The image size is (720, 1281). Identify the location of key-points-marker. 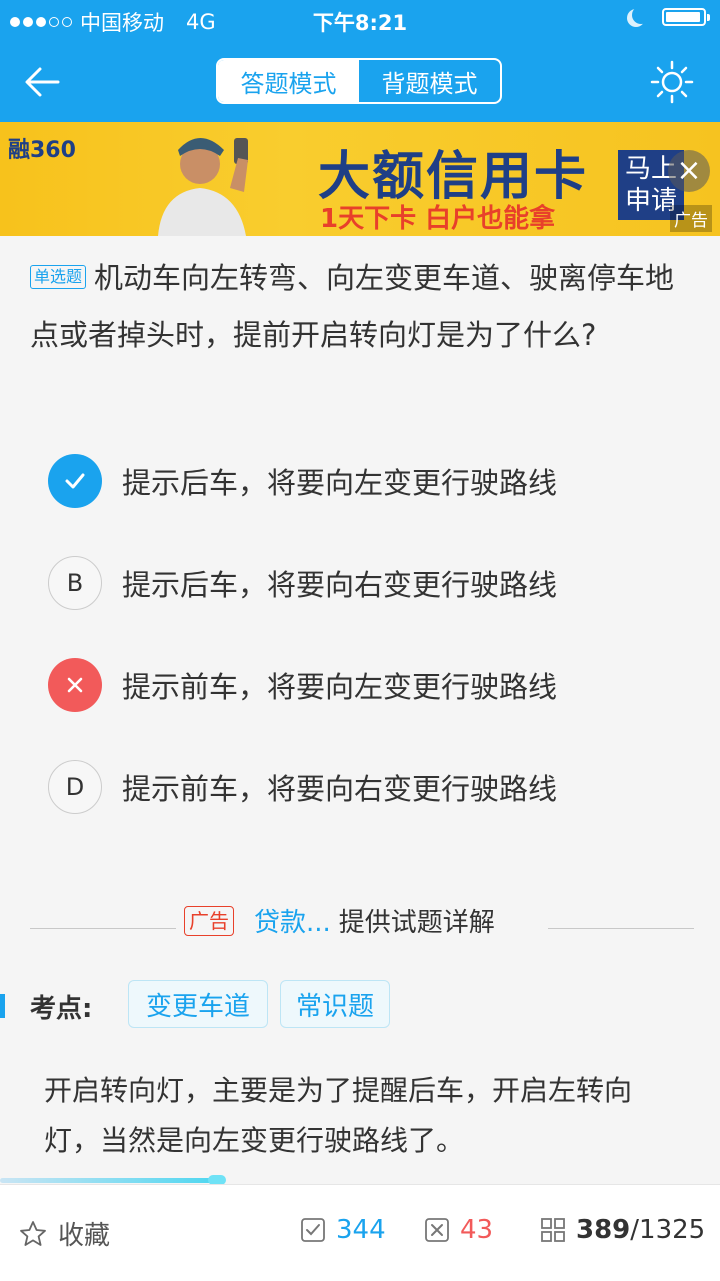
(2, 1006).